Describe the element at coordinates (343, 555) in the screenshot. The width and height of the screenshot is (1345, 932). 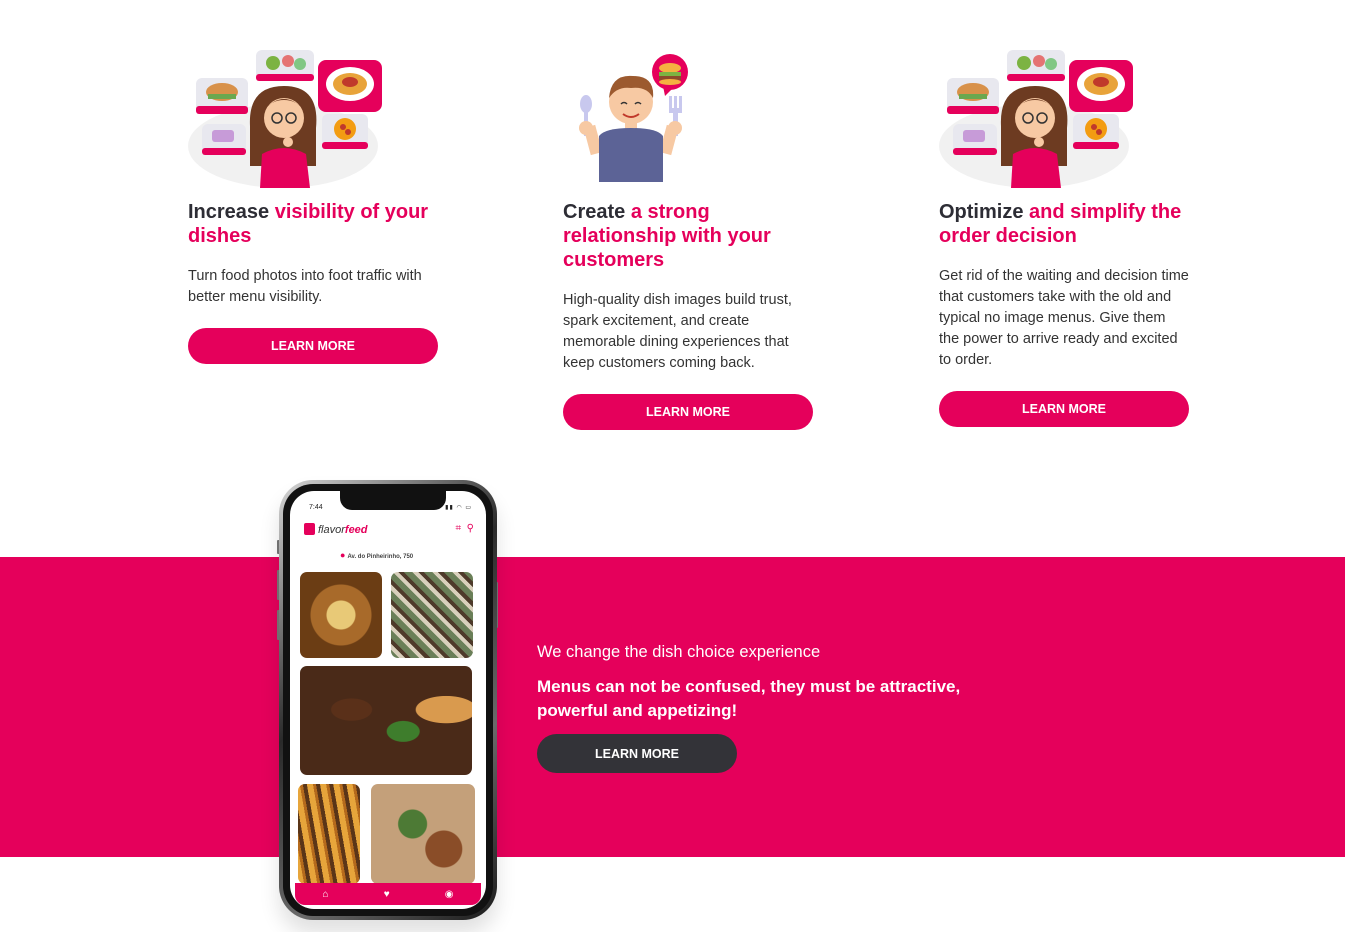
I see `location-pin-icon: ●` at that location.